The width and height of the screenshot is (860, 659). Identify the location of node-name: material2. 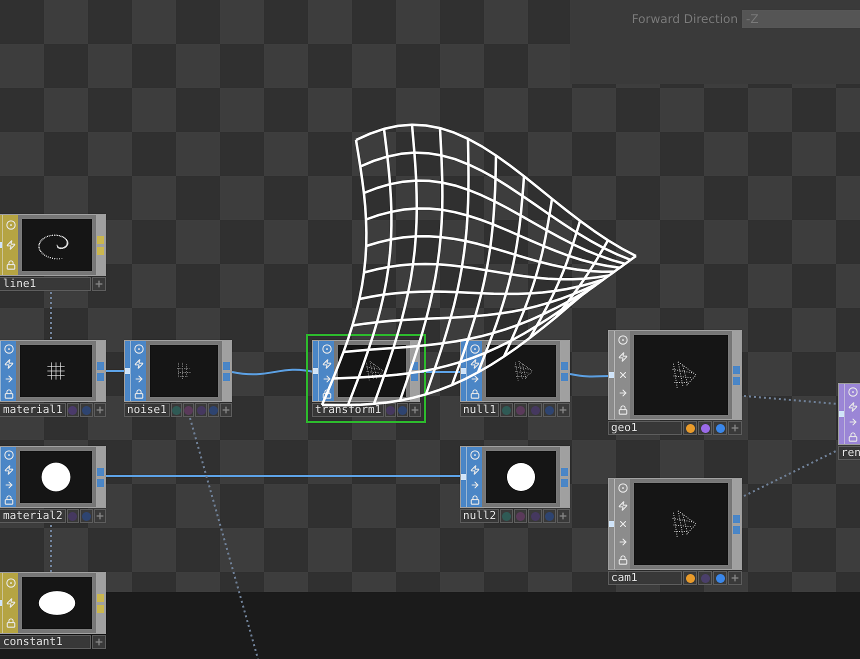
(33, 516).